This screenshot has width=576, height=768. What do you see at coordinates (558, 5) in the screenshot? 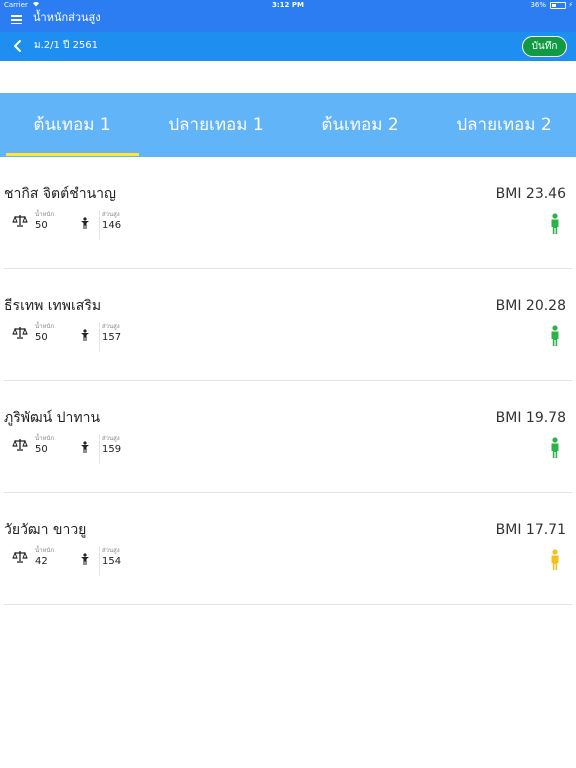
I see `battery-icon` at bounding box center [558, 5].